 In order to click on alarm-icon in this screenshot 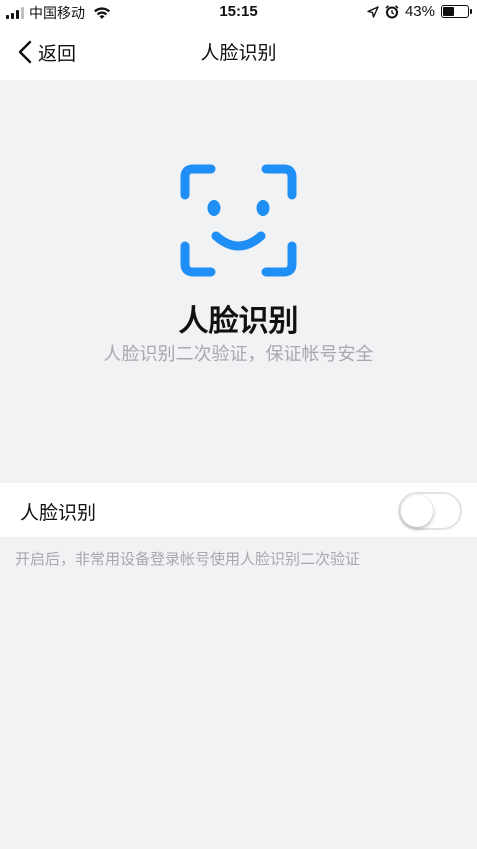, I will do `click(392, 11)`.